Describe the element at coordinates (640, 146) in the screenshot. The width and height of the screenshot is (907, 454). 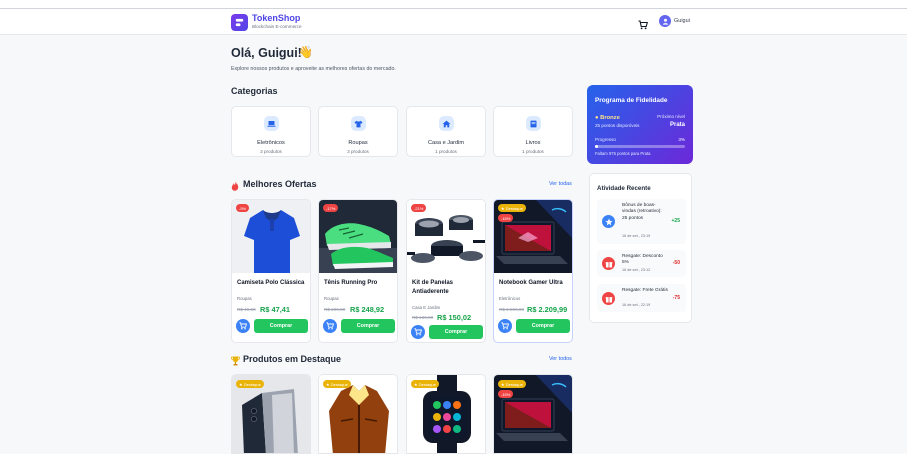
I see `progress-bar` at that location.